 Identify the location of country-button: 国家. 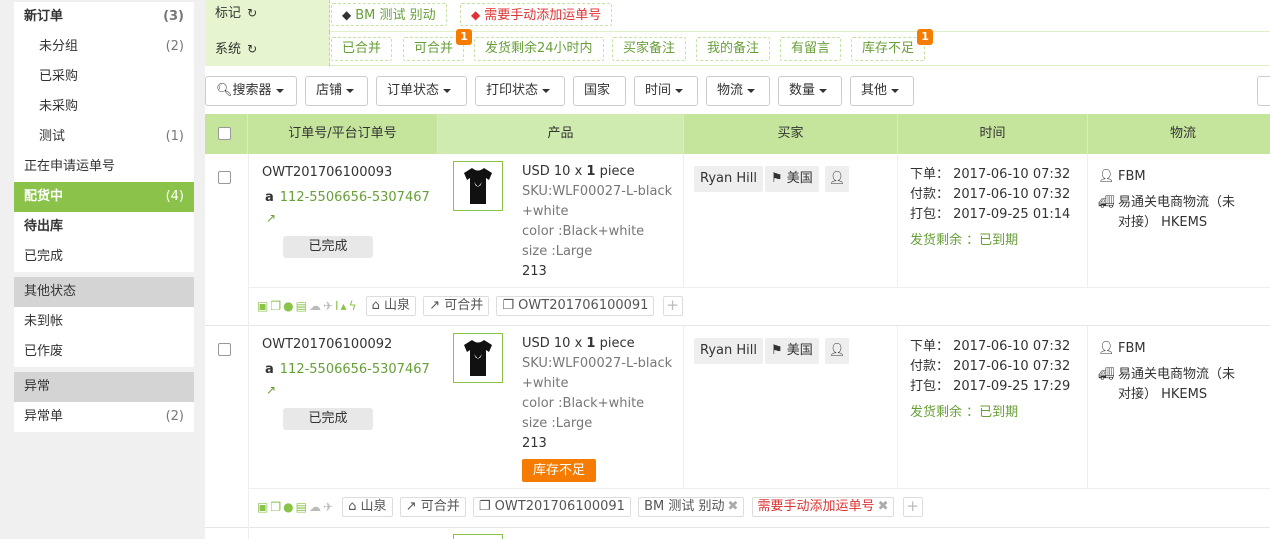
(599, 91).